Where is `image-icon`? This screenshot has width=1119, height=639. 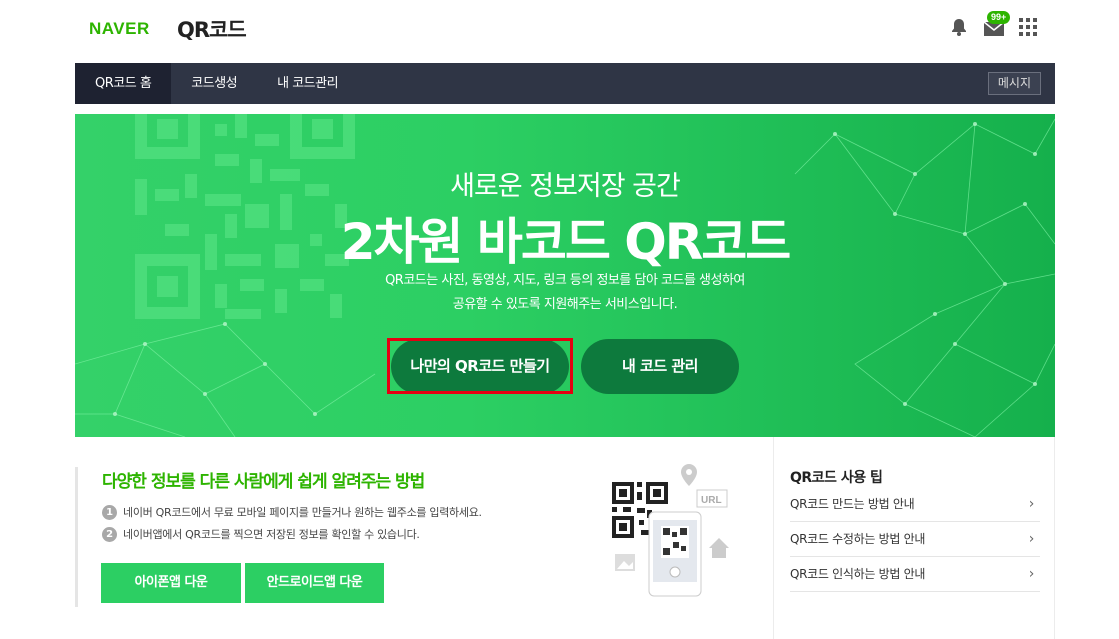 image-icon is located at coordinates (625, 562).